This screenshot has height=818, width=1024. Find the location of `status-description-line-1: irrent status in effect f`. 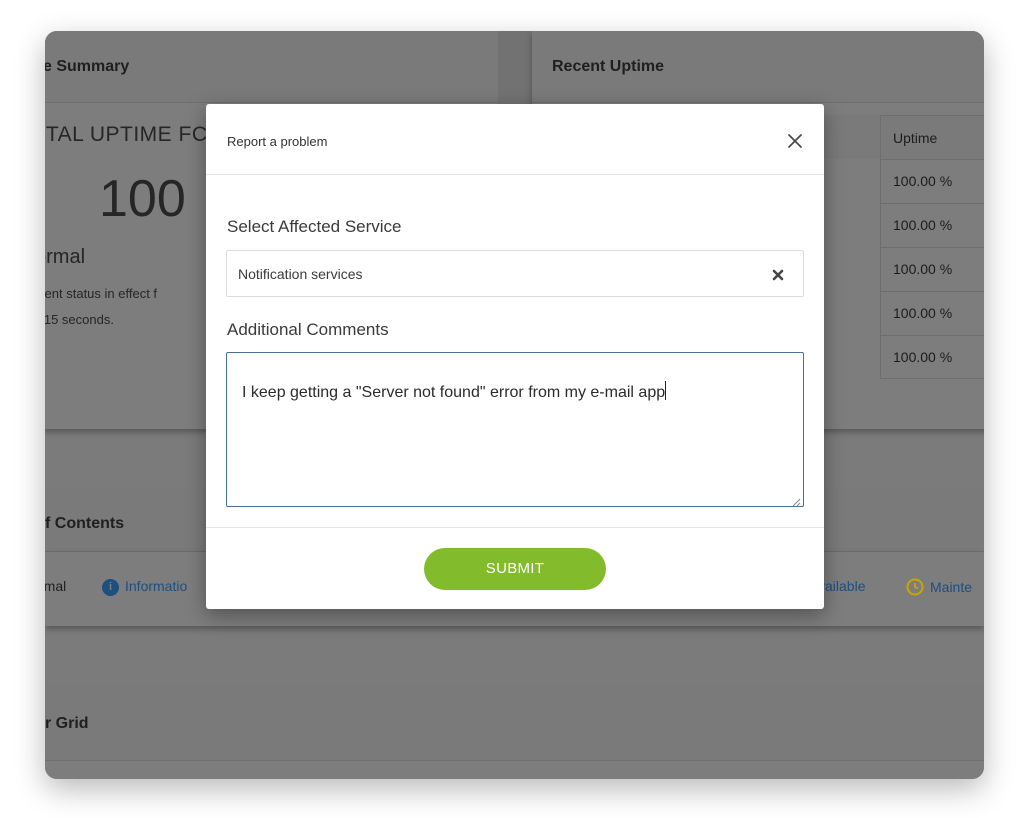

status-description-line-1: irrent status in effect f is located at coordinates (101, 293).